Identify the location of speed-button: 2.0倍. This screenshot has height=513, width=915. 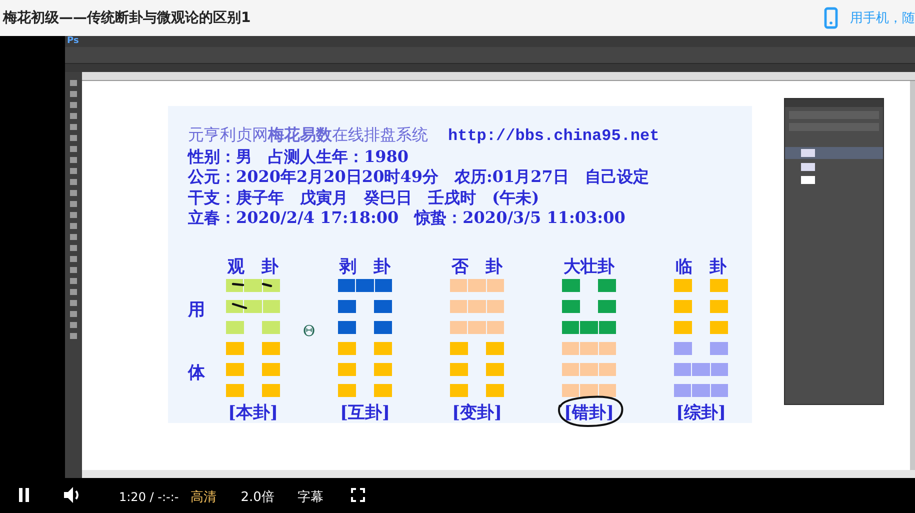
(257, 497).